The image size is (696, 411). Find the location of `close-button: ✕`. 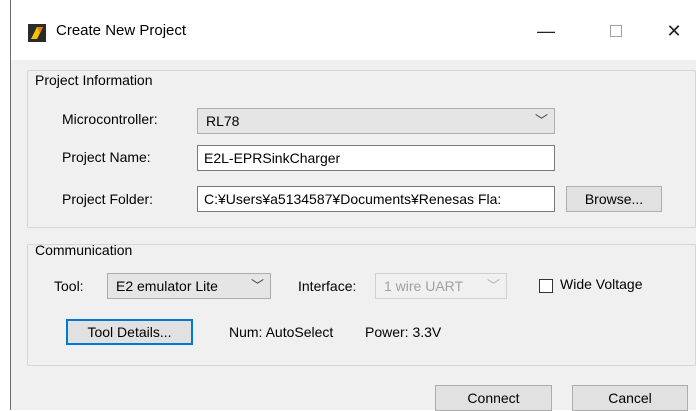

close-button: ✕ is located at coordinates (673, 31).